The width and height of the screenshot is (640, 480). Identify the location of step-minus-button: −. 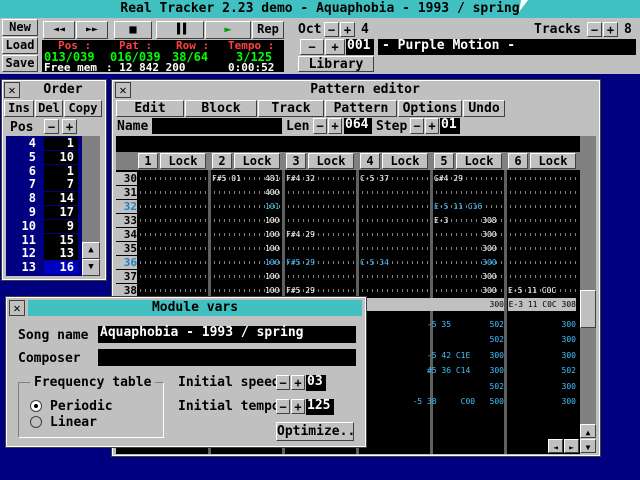
(417, 126).